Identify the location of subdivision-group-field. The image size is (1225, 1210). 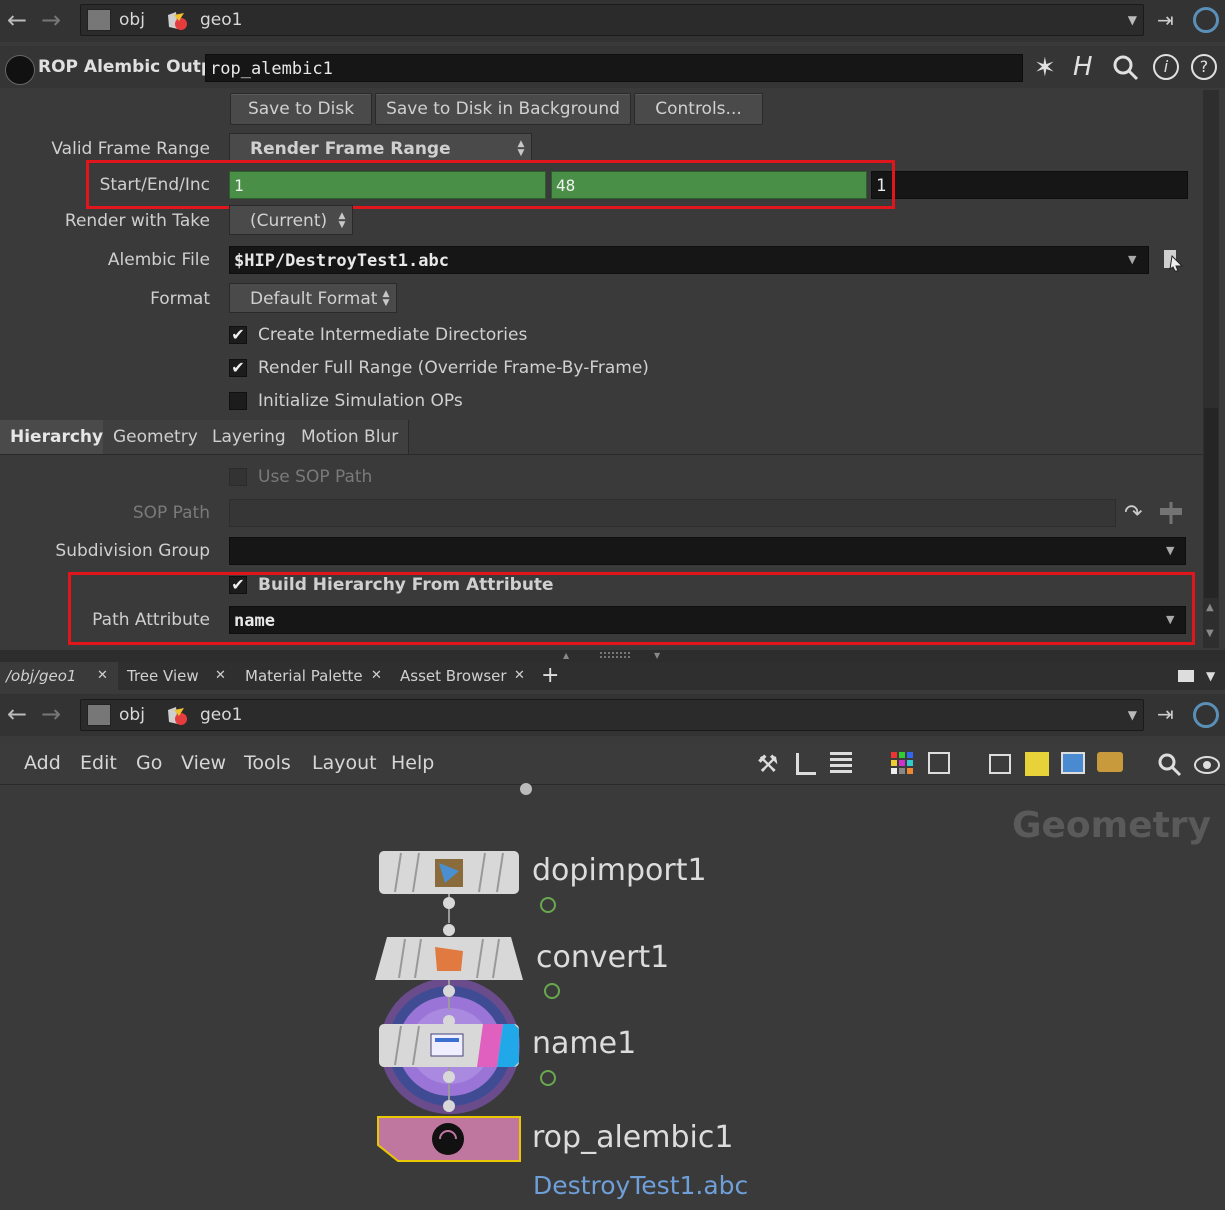
(707, 551).